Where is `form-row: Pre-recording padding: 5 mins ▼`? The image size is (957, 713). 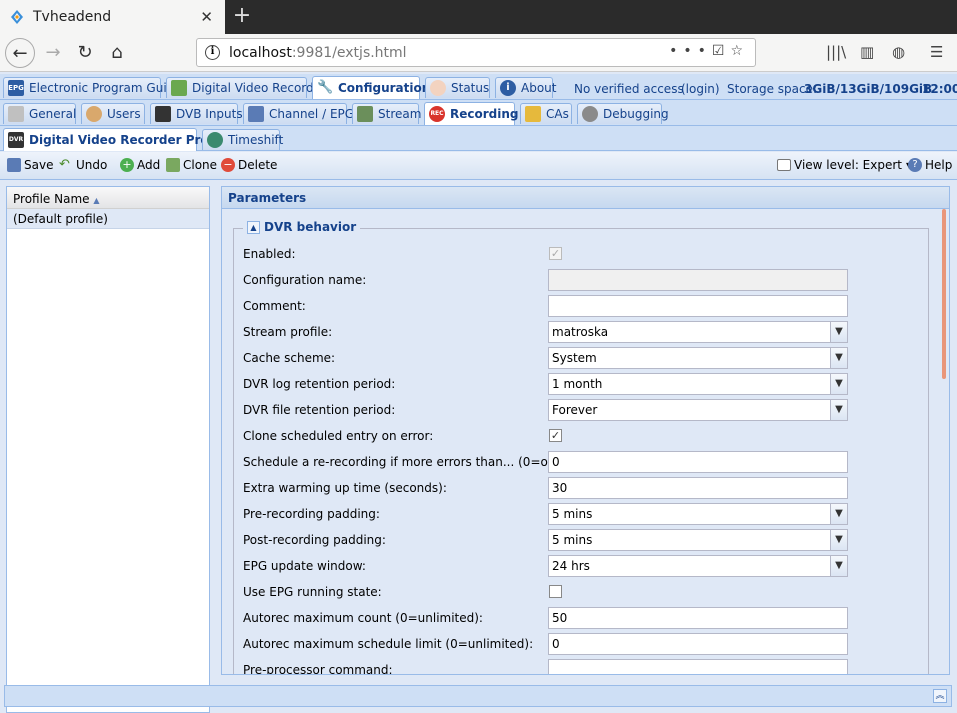
form-row: Pre-recording padding: 5 mins ▼ is located at coordinates (548, 514).